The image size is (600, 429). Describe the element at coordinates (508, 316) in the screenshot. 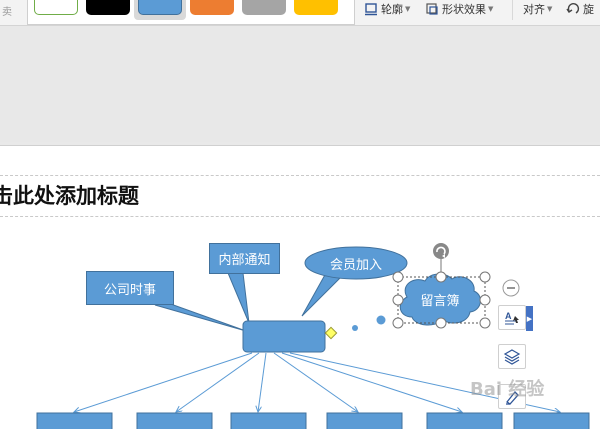

I see `svg-text: A` at that location.